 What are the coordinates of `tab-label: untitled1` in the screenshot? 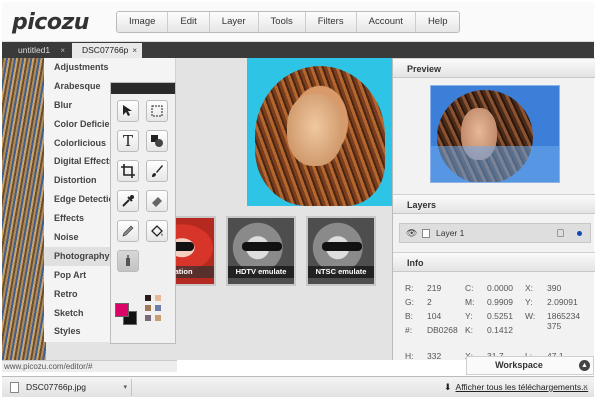 It's located at (34, 50).